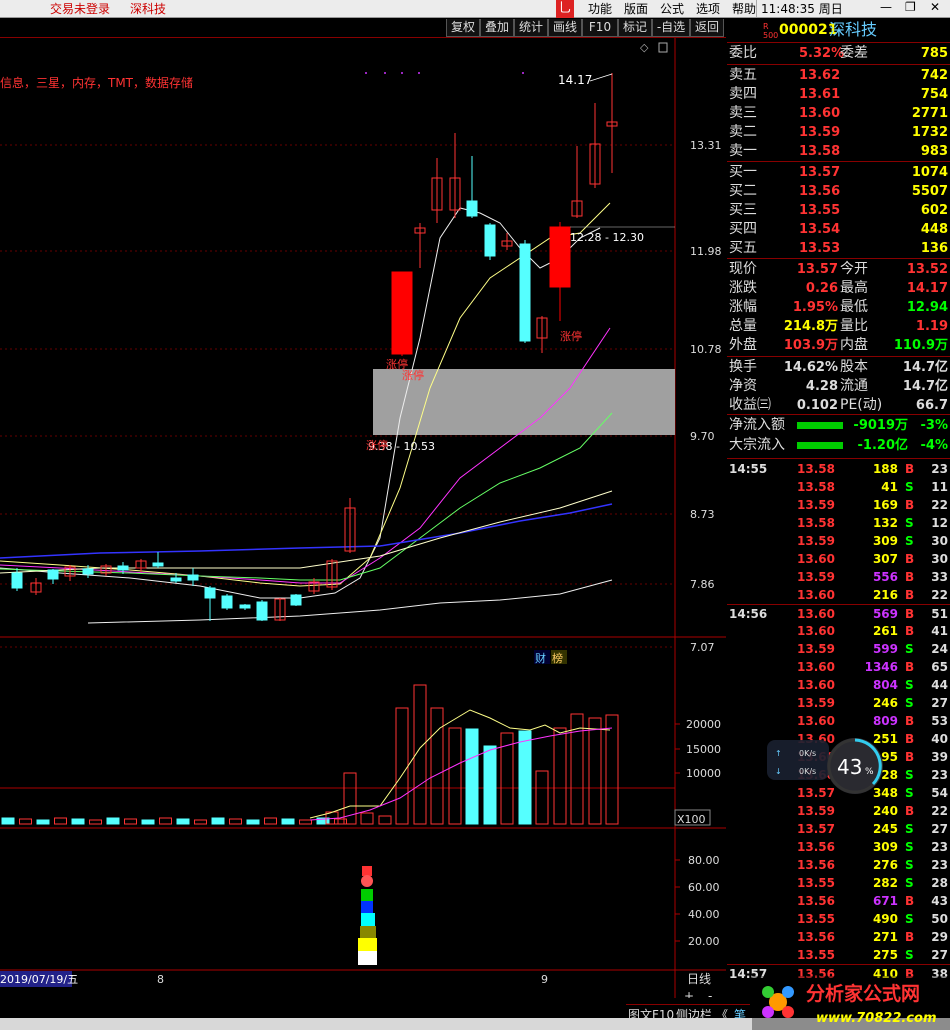 The width and height of the screenshot is (950, 1030). Describe the element at coordinates (544, 979) in the screenshot. I see `month-label-9: 9` at that location.